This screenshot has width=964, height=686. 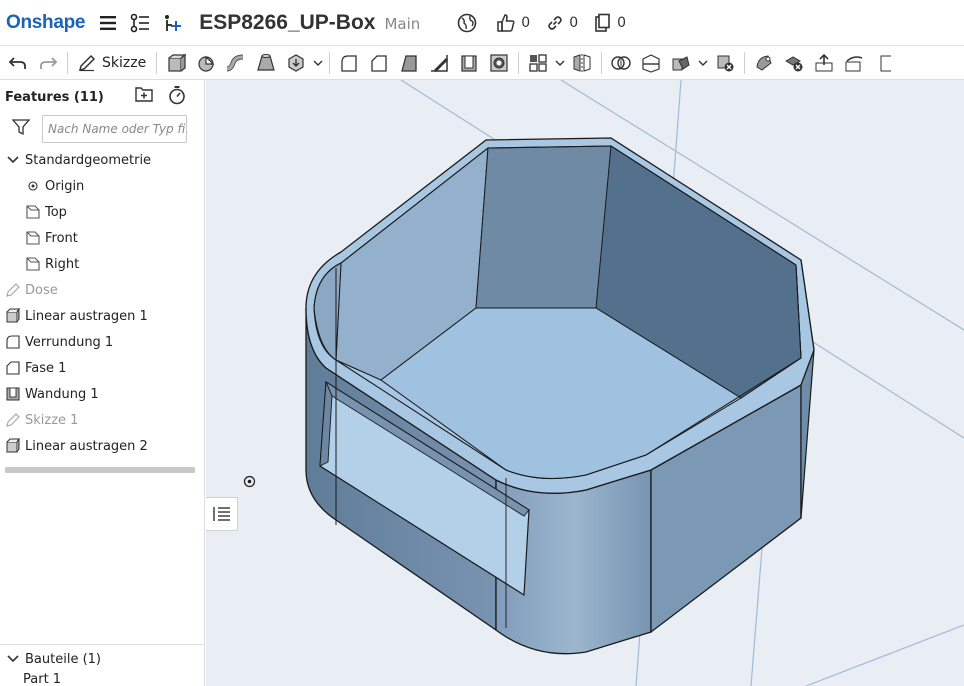 What do you see at coordinates (108, 23) in the screenshot?
I see `menu-icon` at bounding box center [108, 23].